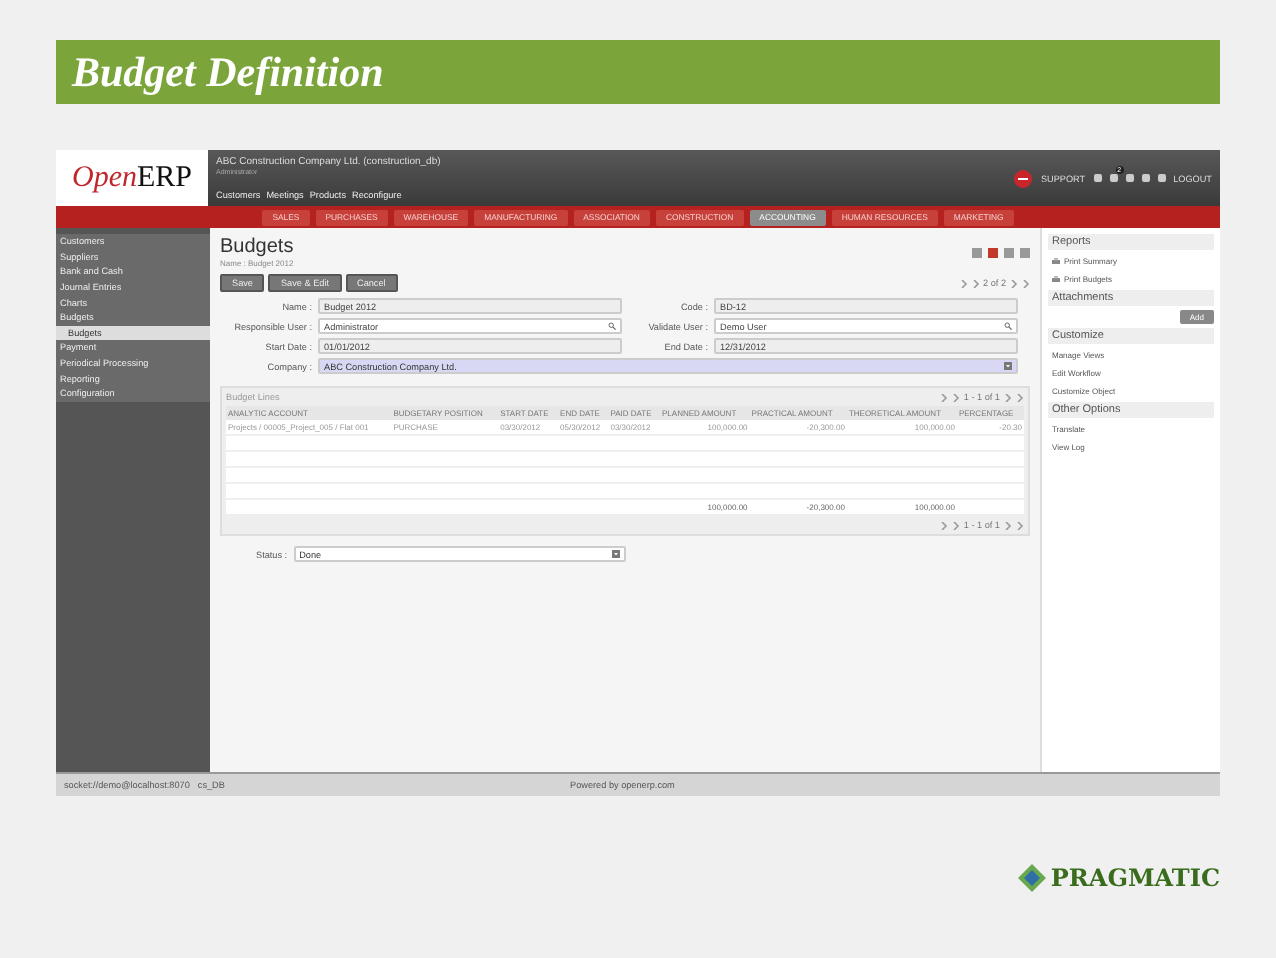 The height and width of the screenshot is (958, 1276). Describe the element at coordinates (228, 72) in the screenshot. I see `slide-title: Budget Definition` at that location.